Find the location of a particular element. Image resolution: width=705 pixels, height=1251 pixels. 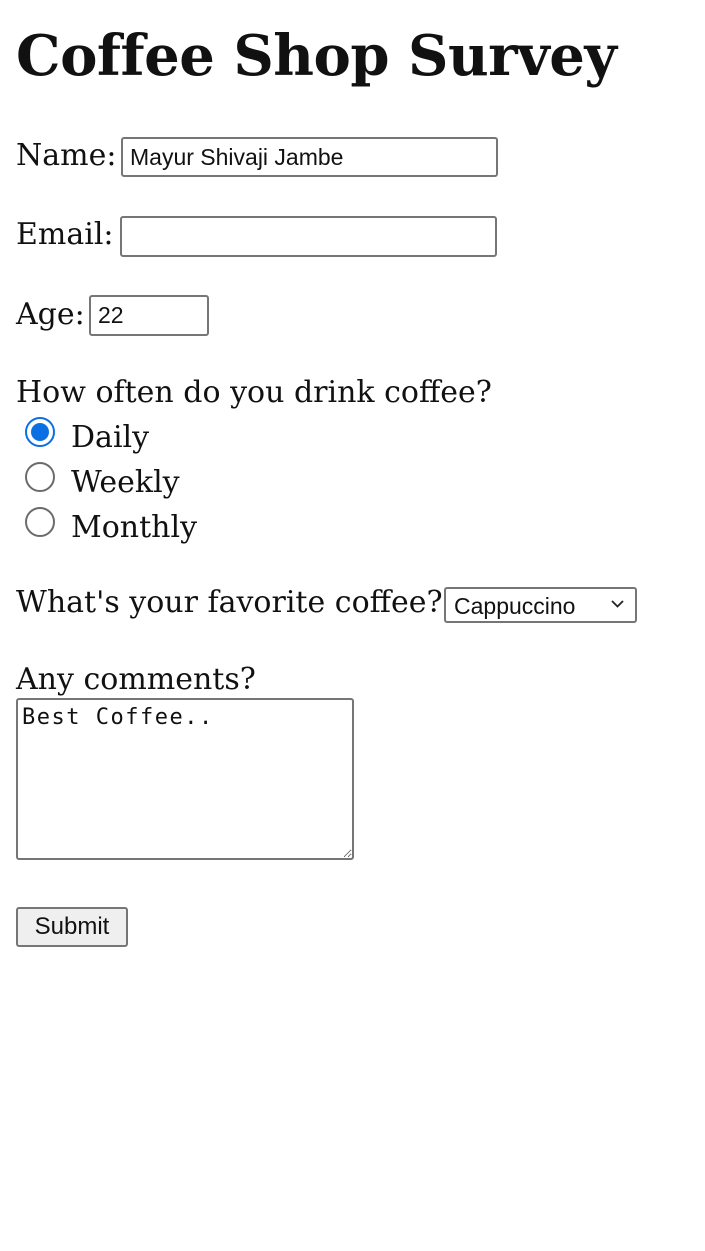

frequency-question: How often do you drink coffee? is located at coordinates (254, 392).